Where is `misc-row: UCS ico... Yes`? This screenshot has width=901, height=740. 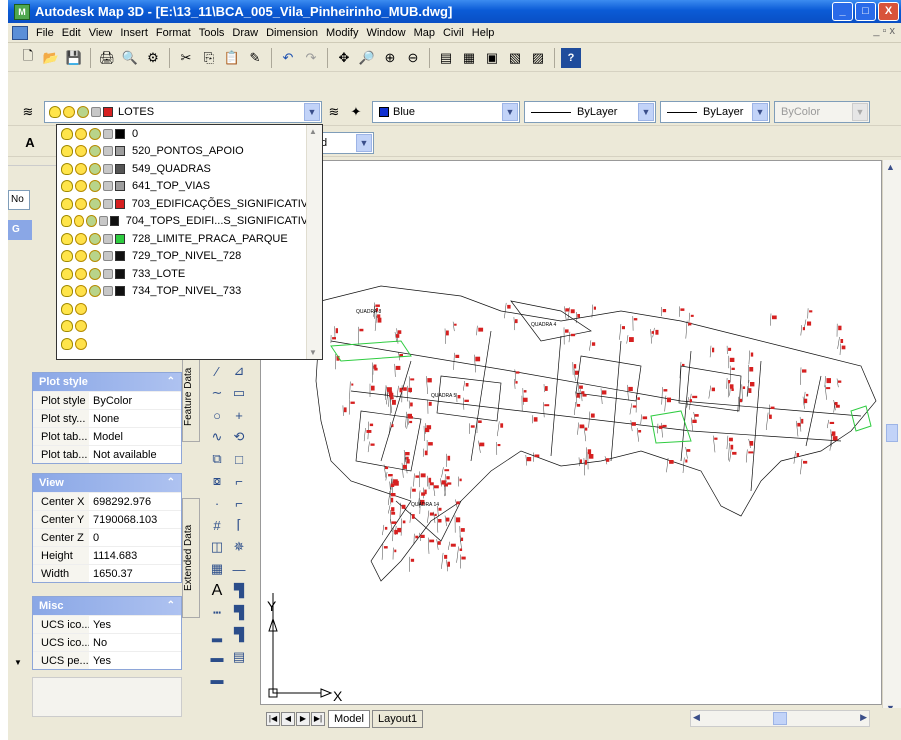
misc-row: UCS ico... Yes is located at coordinates (107, 624).